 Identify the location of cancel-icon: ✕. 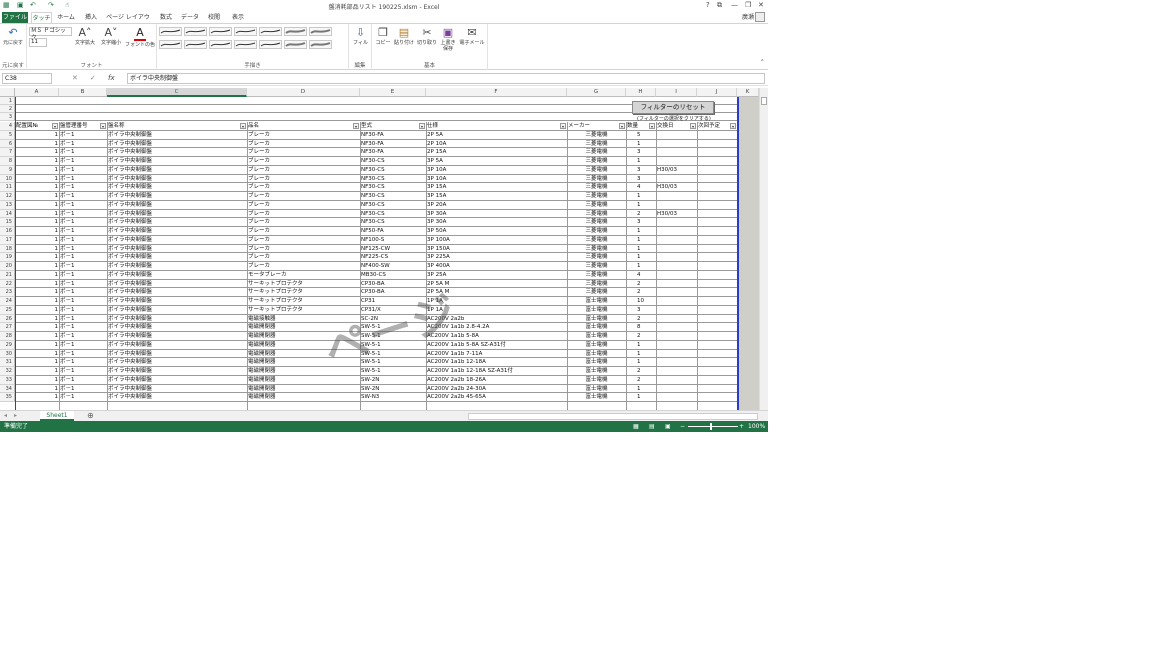
(75, 78).